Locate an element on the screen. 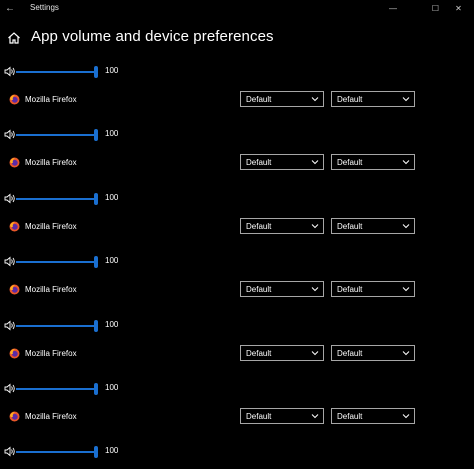 Image resolution: width=474 pixels, height=469 pixels. back-button: ← is located at coordinates (10, 8).